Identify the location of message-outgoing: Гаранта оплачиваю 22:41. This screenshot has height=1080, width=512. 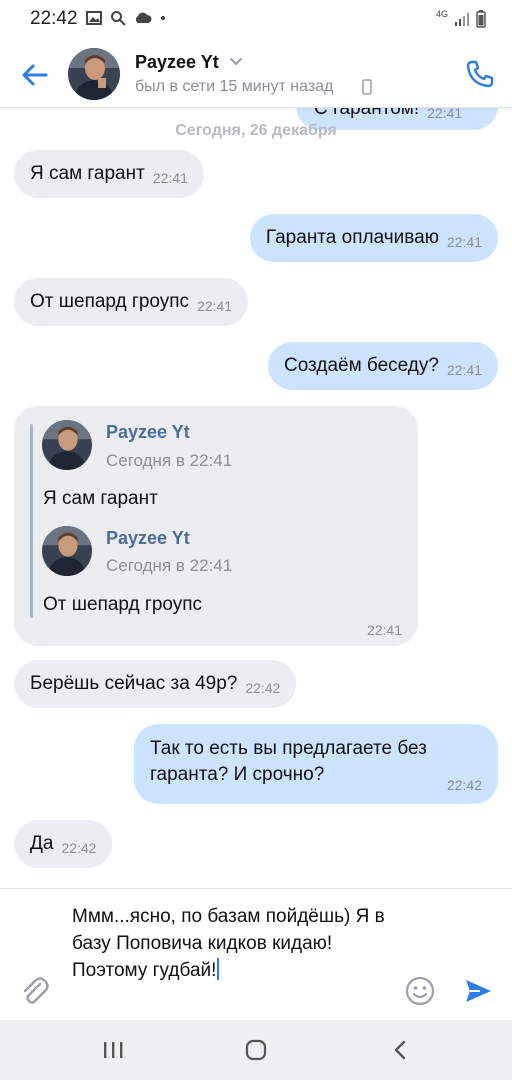
(373, 238).